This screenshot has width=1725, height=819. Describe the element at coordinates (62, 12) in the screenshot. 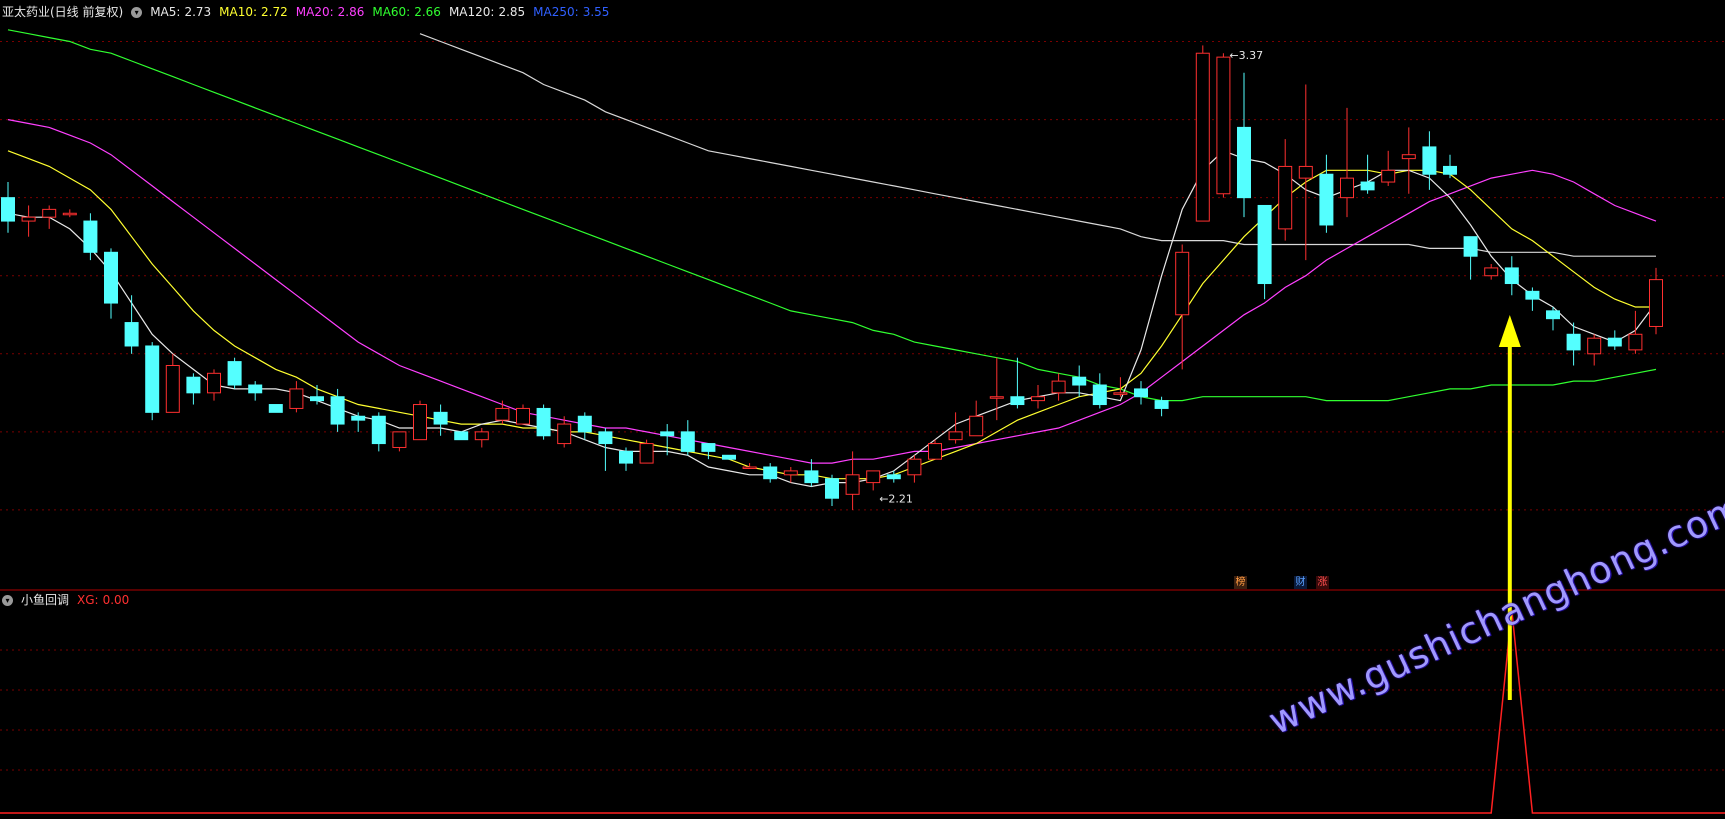

I see `stock-title: 亚太药业(日线 前复权)` at that location.